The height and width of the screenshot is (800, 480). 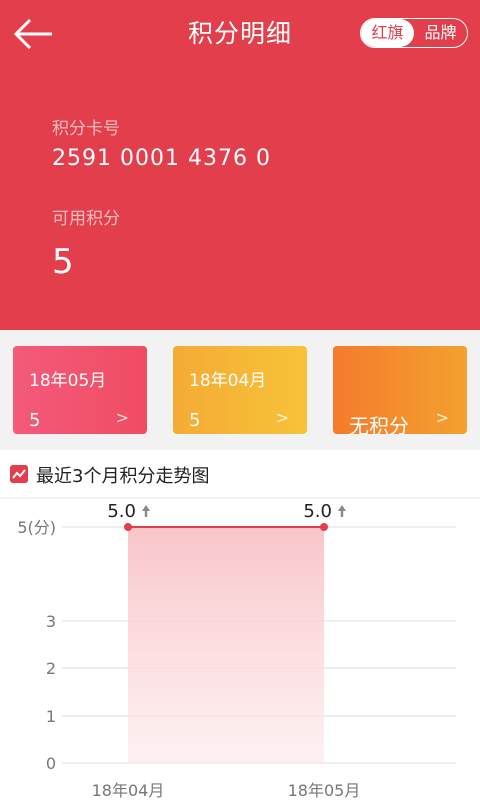 I want to click on no-points-label: 无积分, so click(x=379, y=426).